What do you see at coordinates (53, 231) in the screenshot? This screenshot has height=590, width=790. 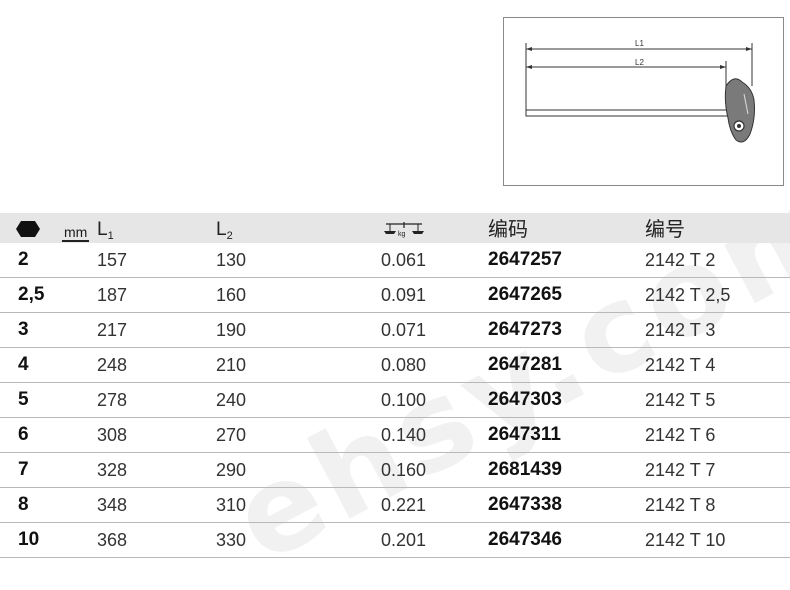 I see `hex-size-header: mm` at bounding box center [53, 231].